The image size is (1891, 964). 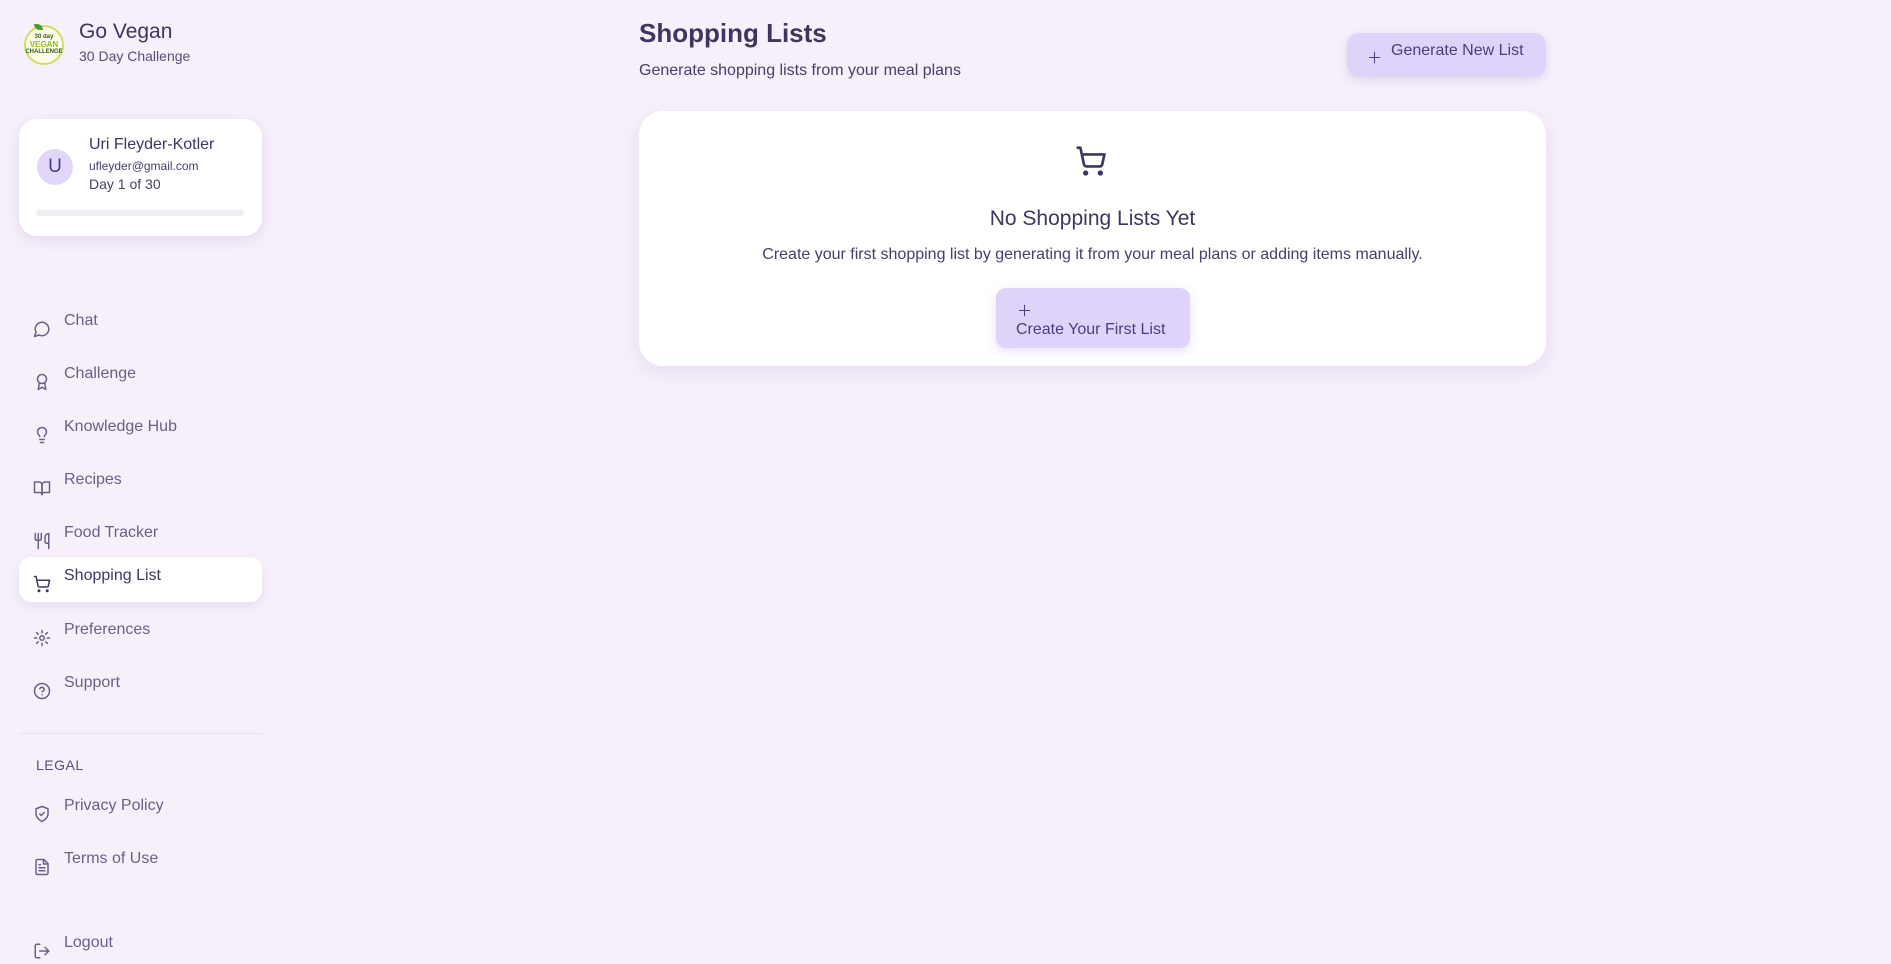 I want to click on chat-bubble-icon, so click(x=42, y=329).